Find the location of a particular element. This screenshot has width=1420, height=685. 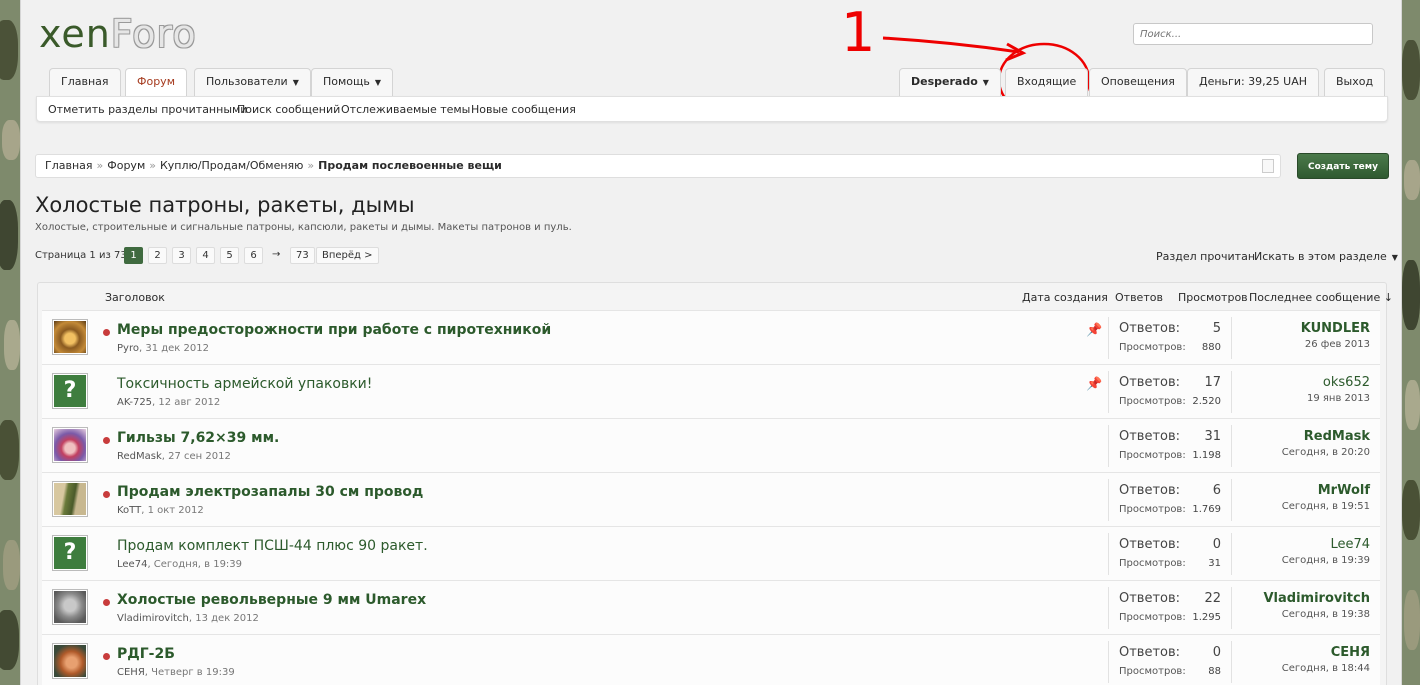

column-last-post: Последнее сообщение ↓ is located at coordinates (1321, 297).